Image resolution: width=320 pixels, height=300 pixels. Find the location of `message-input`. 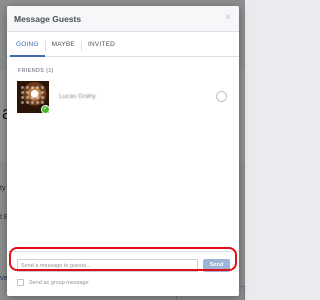

message-input is located at coordinates (107, 265).